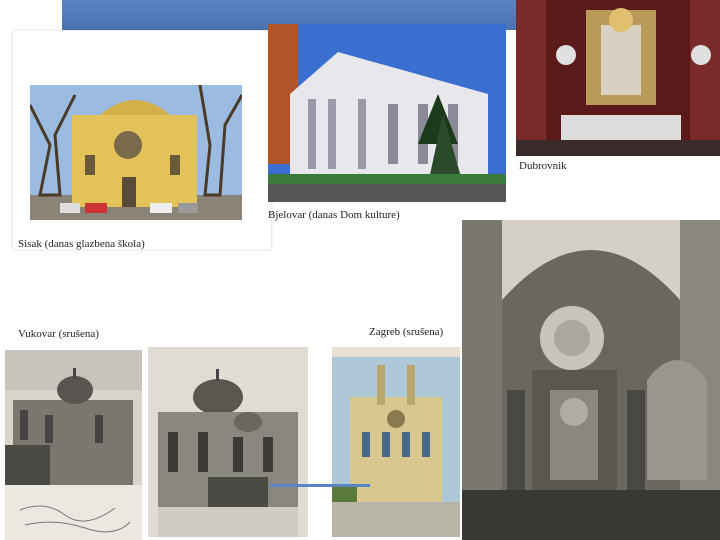  What do you see at coordinates (320, 485) in the screenshot?
I see `bottom-accent-stripe` at bounding box center [320, 485].